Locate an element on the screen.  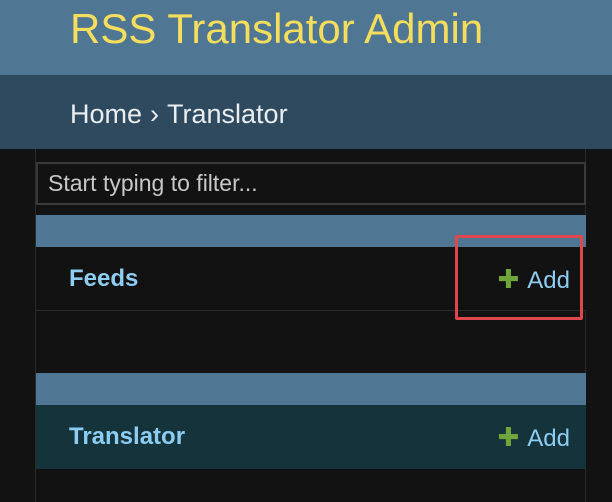
breadcrumb-current: Translator is located at coordinates (227, 114).